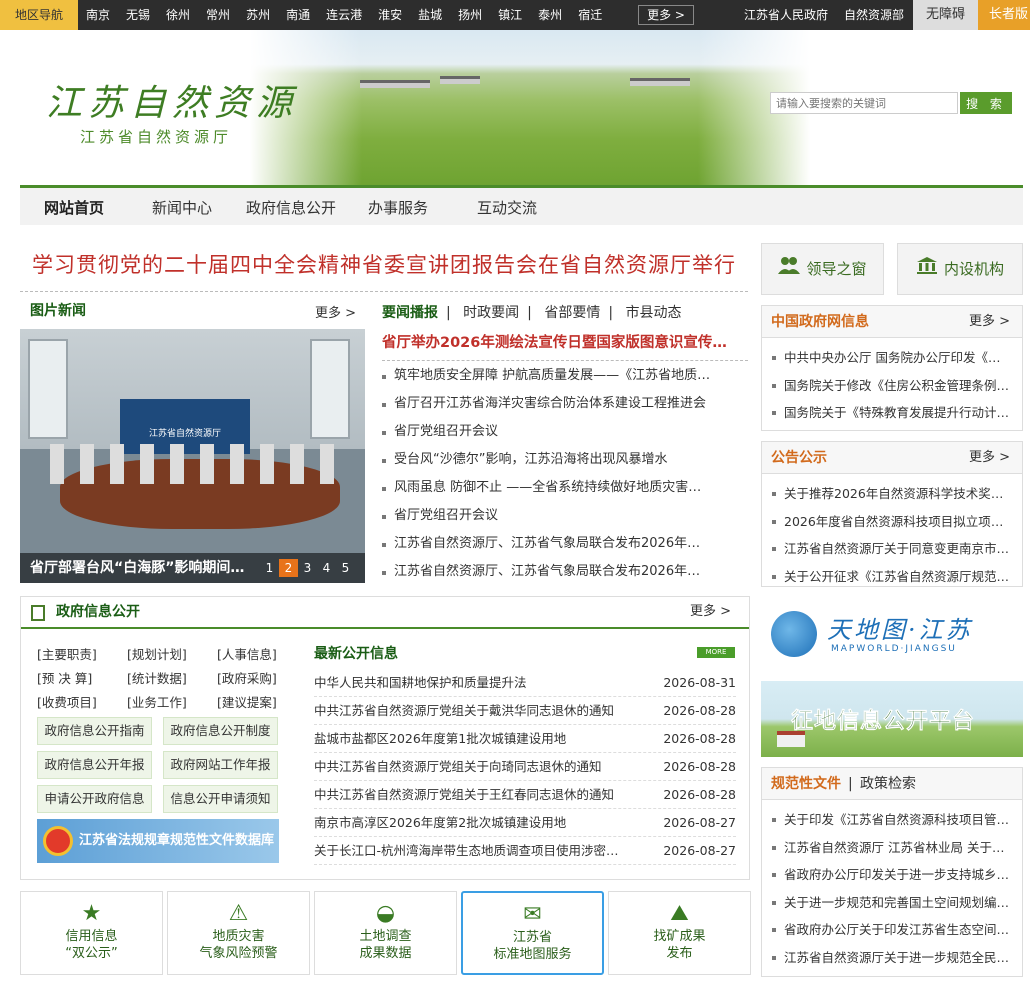  What do you see at coordinates (547, 376) in the screenshot?
I see `news-item: 筑牢地质安全屏障 护航高质量发展——《江苏省地质灾害防治条例》解读` at bounding box center [547, 376].